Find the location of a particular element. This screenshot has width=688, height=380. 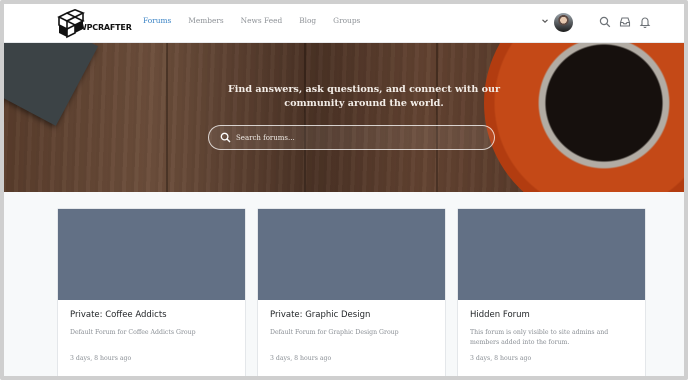

nav-groups: Groups is located at coordinates (346, 20).